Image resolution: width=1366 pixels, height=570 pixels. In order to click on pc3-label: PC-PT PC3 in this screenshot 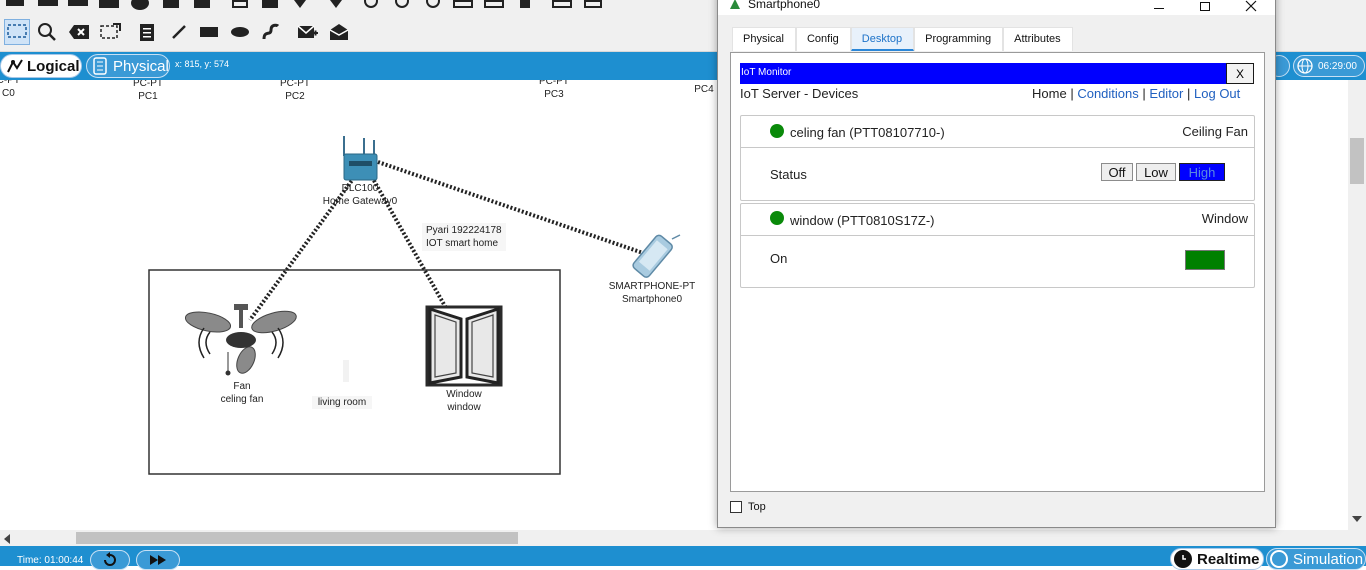, I will do `click(554, 90)`.